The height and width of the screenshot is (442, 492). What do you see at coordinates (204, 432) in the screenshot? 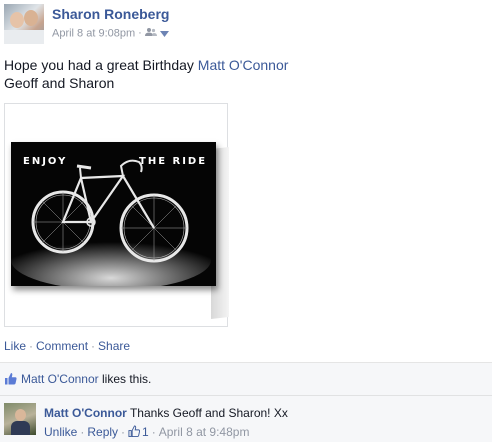
I see `comment-timestamp-link: April 8 at 9:48pm` at bounding box center [204, 432].